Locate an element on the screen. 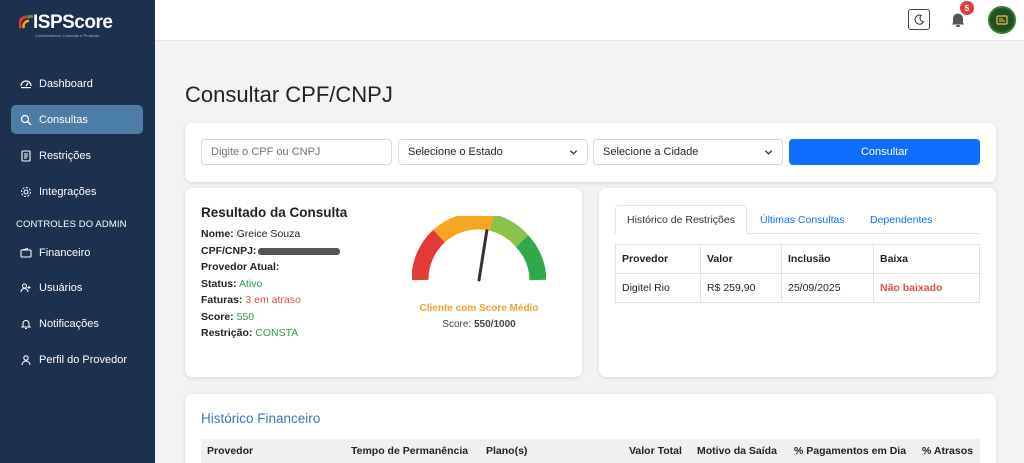 This screenshot has height=463, width=1024. city-select: Selecione a Cidade is located at coordinates (688, 152).